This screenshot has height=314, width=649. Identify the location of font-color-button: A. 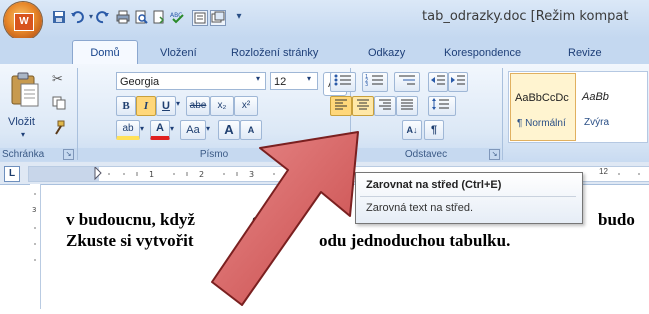
(160, 130).